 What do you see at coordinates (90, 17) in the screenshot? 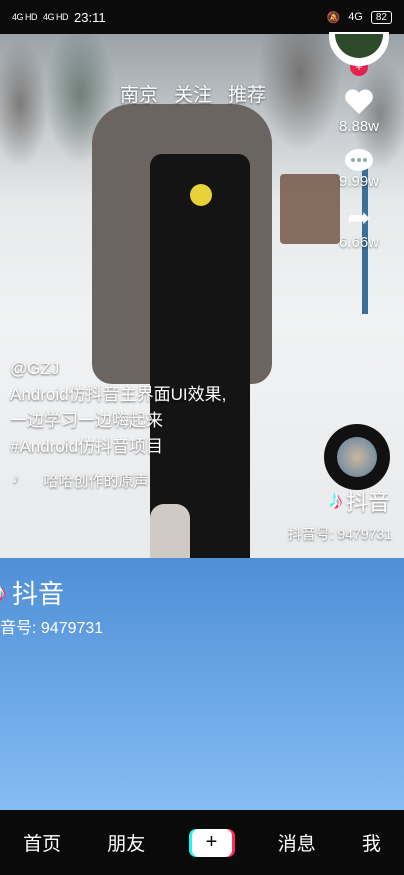
I see `status-time: 23:11` at bounding box center [90, 17].